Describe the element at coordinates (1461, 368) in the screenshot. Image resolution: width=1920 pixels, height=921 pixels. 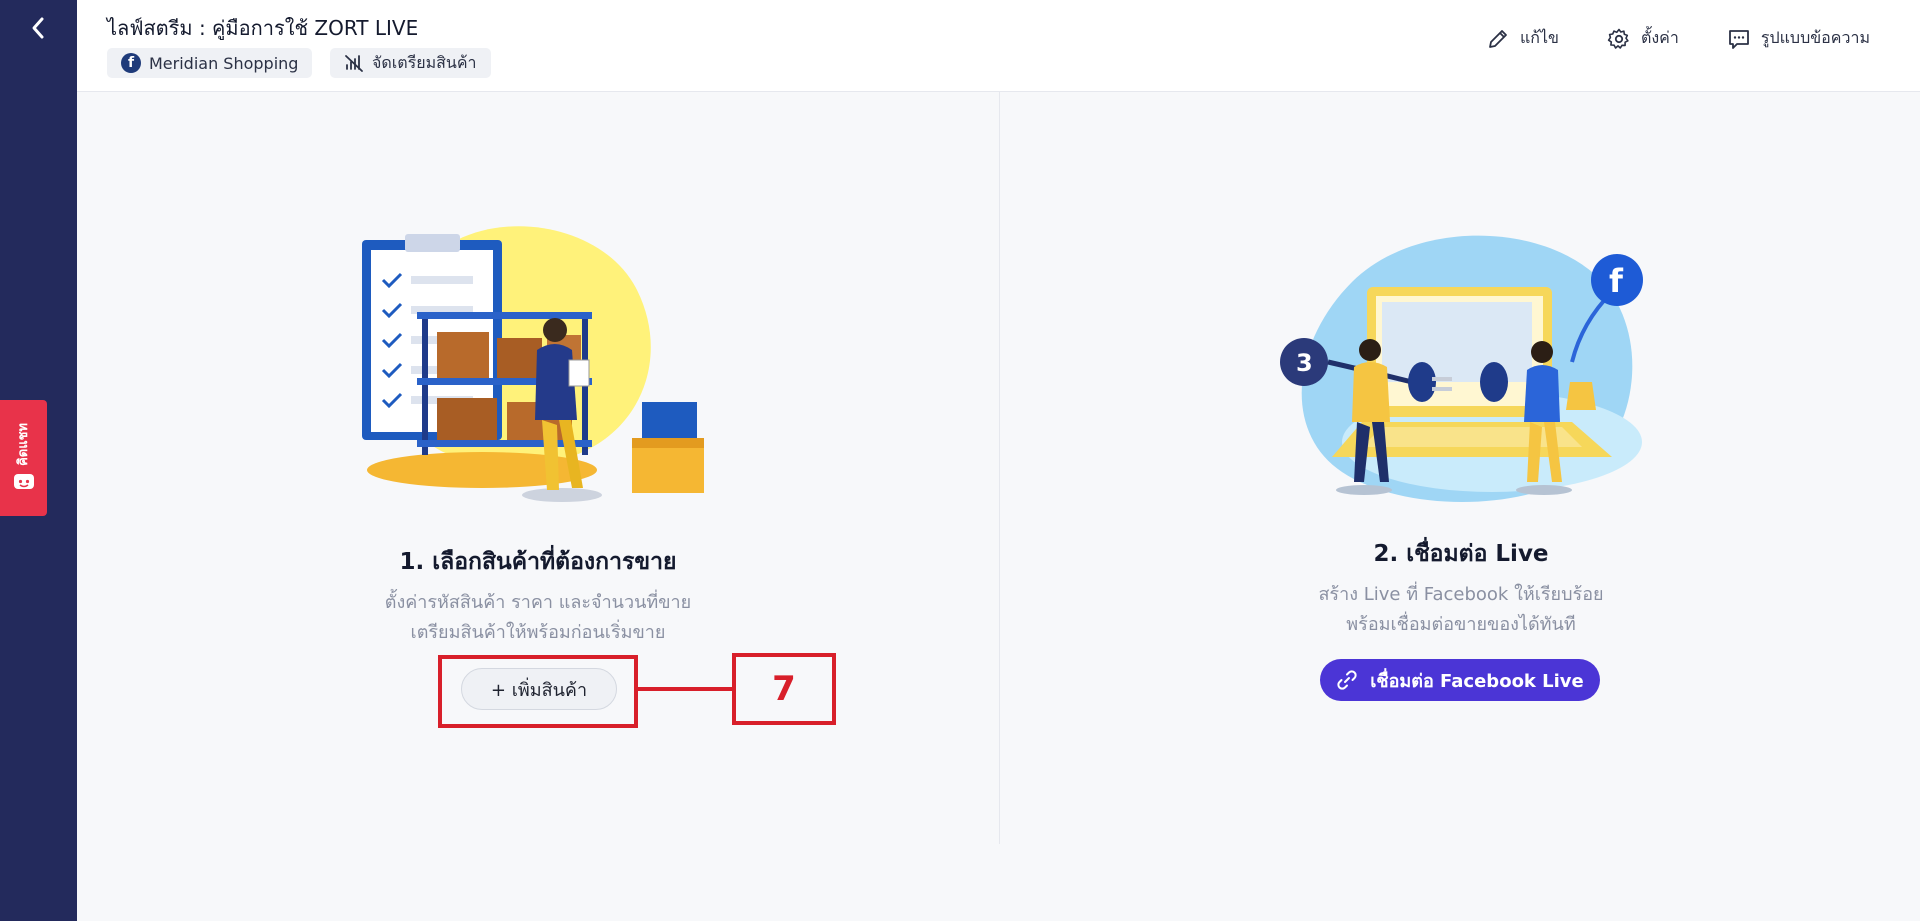
I see `live-connect-illustration: 3 f` at that location.